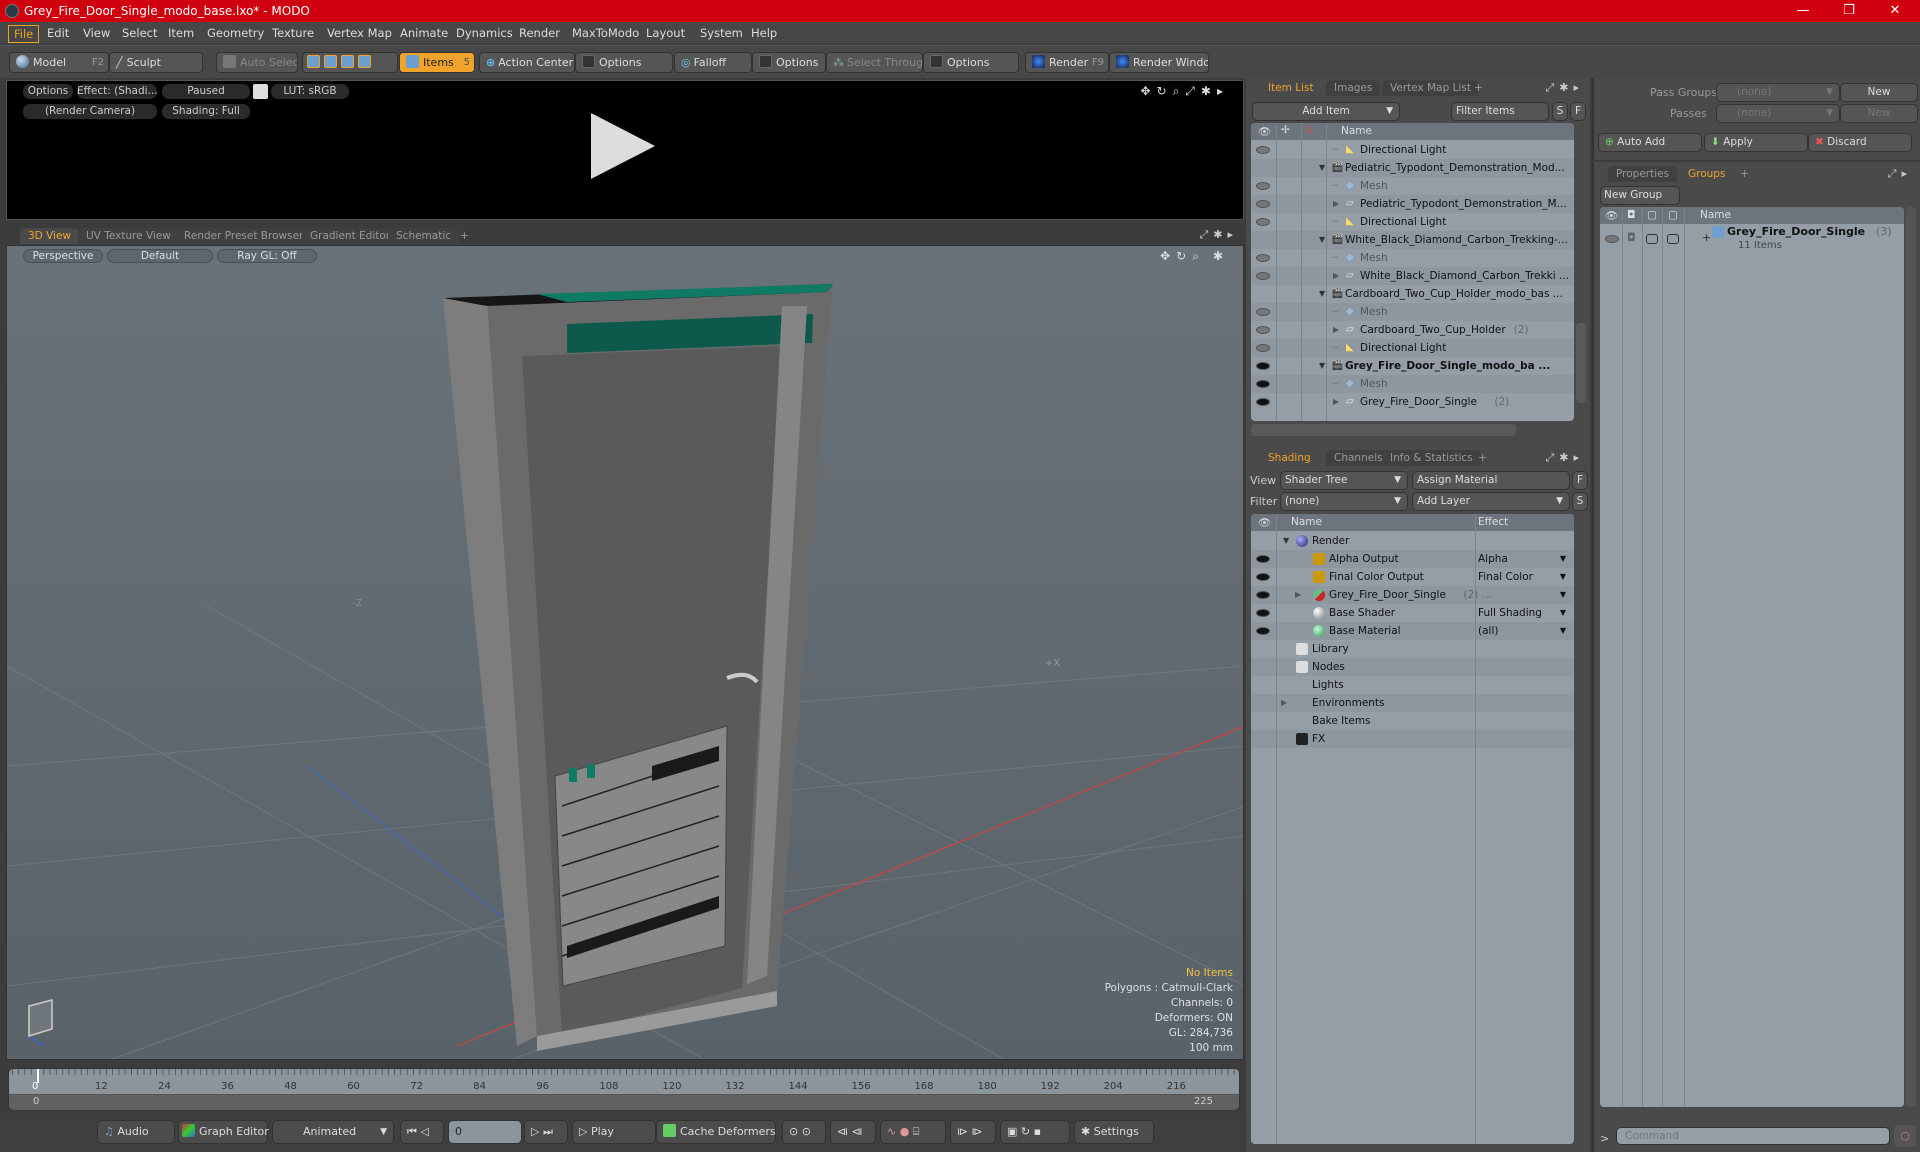 The width and height of the screenshot is (1920, 1152). Describe the element at coordinates (1643, 174) in the screenshot. I see `tab-properties: Properties` at that location.